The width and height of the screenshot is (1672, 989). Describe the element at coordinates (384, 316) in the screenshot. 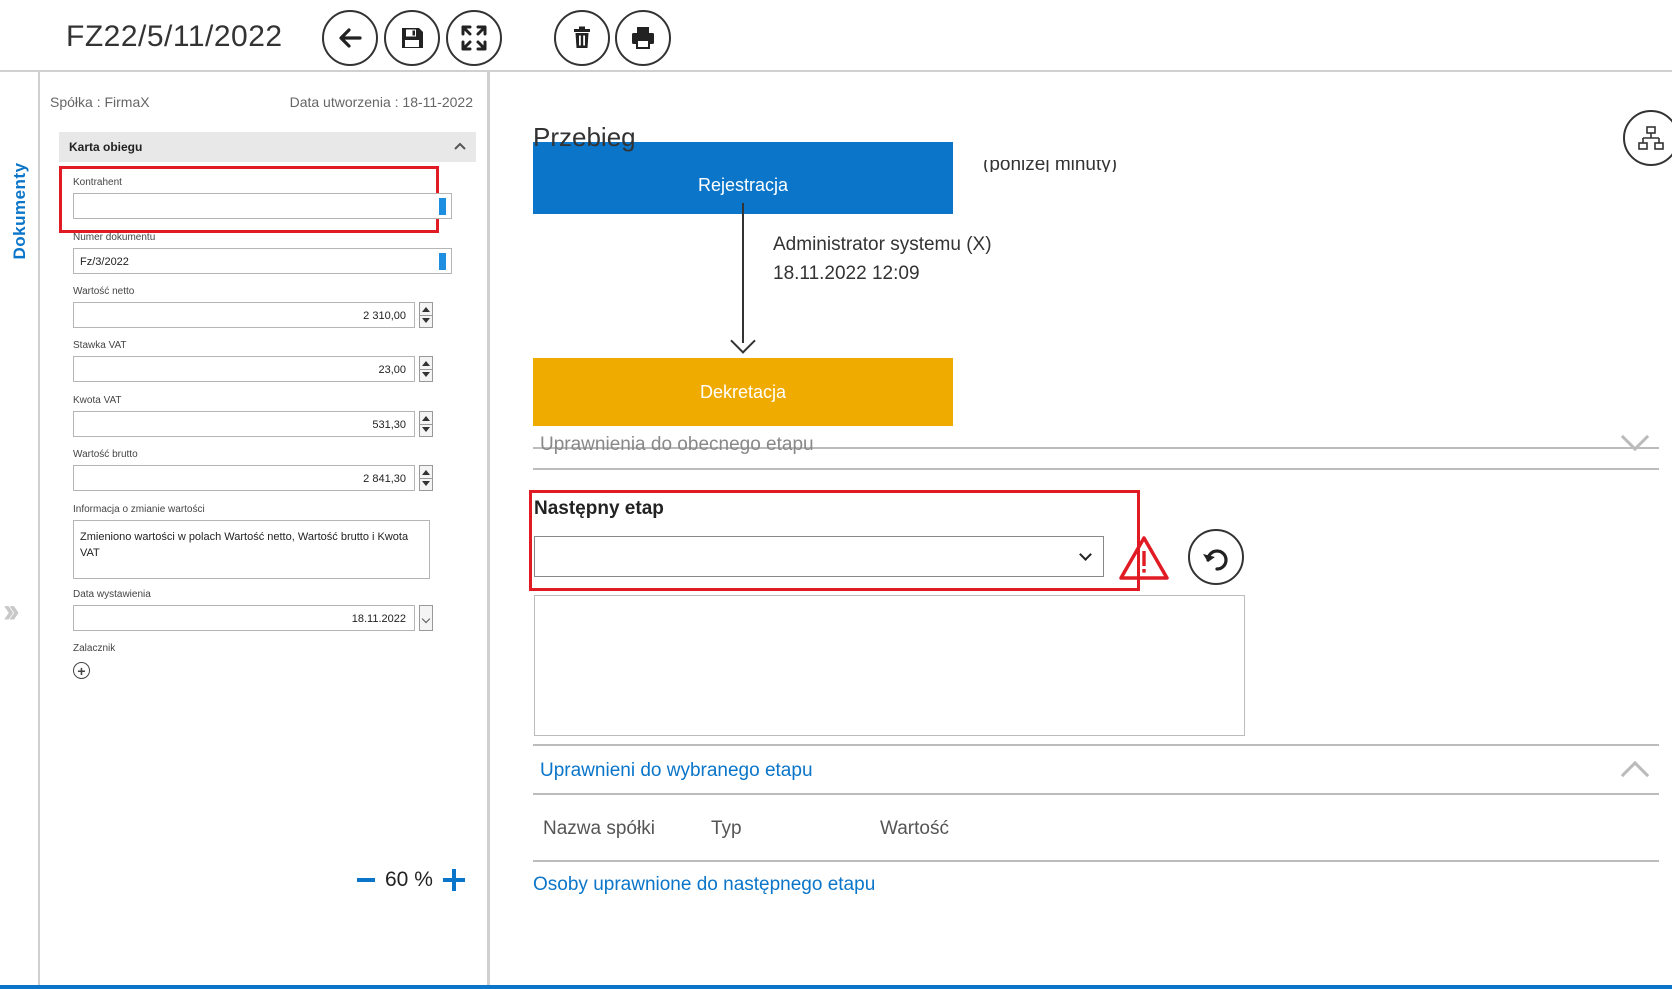

I see `netto-value: 2 310,00` at that location.